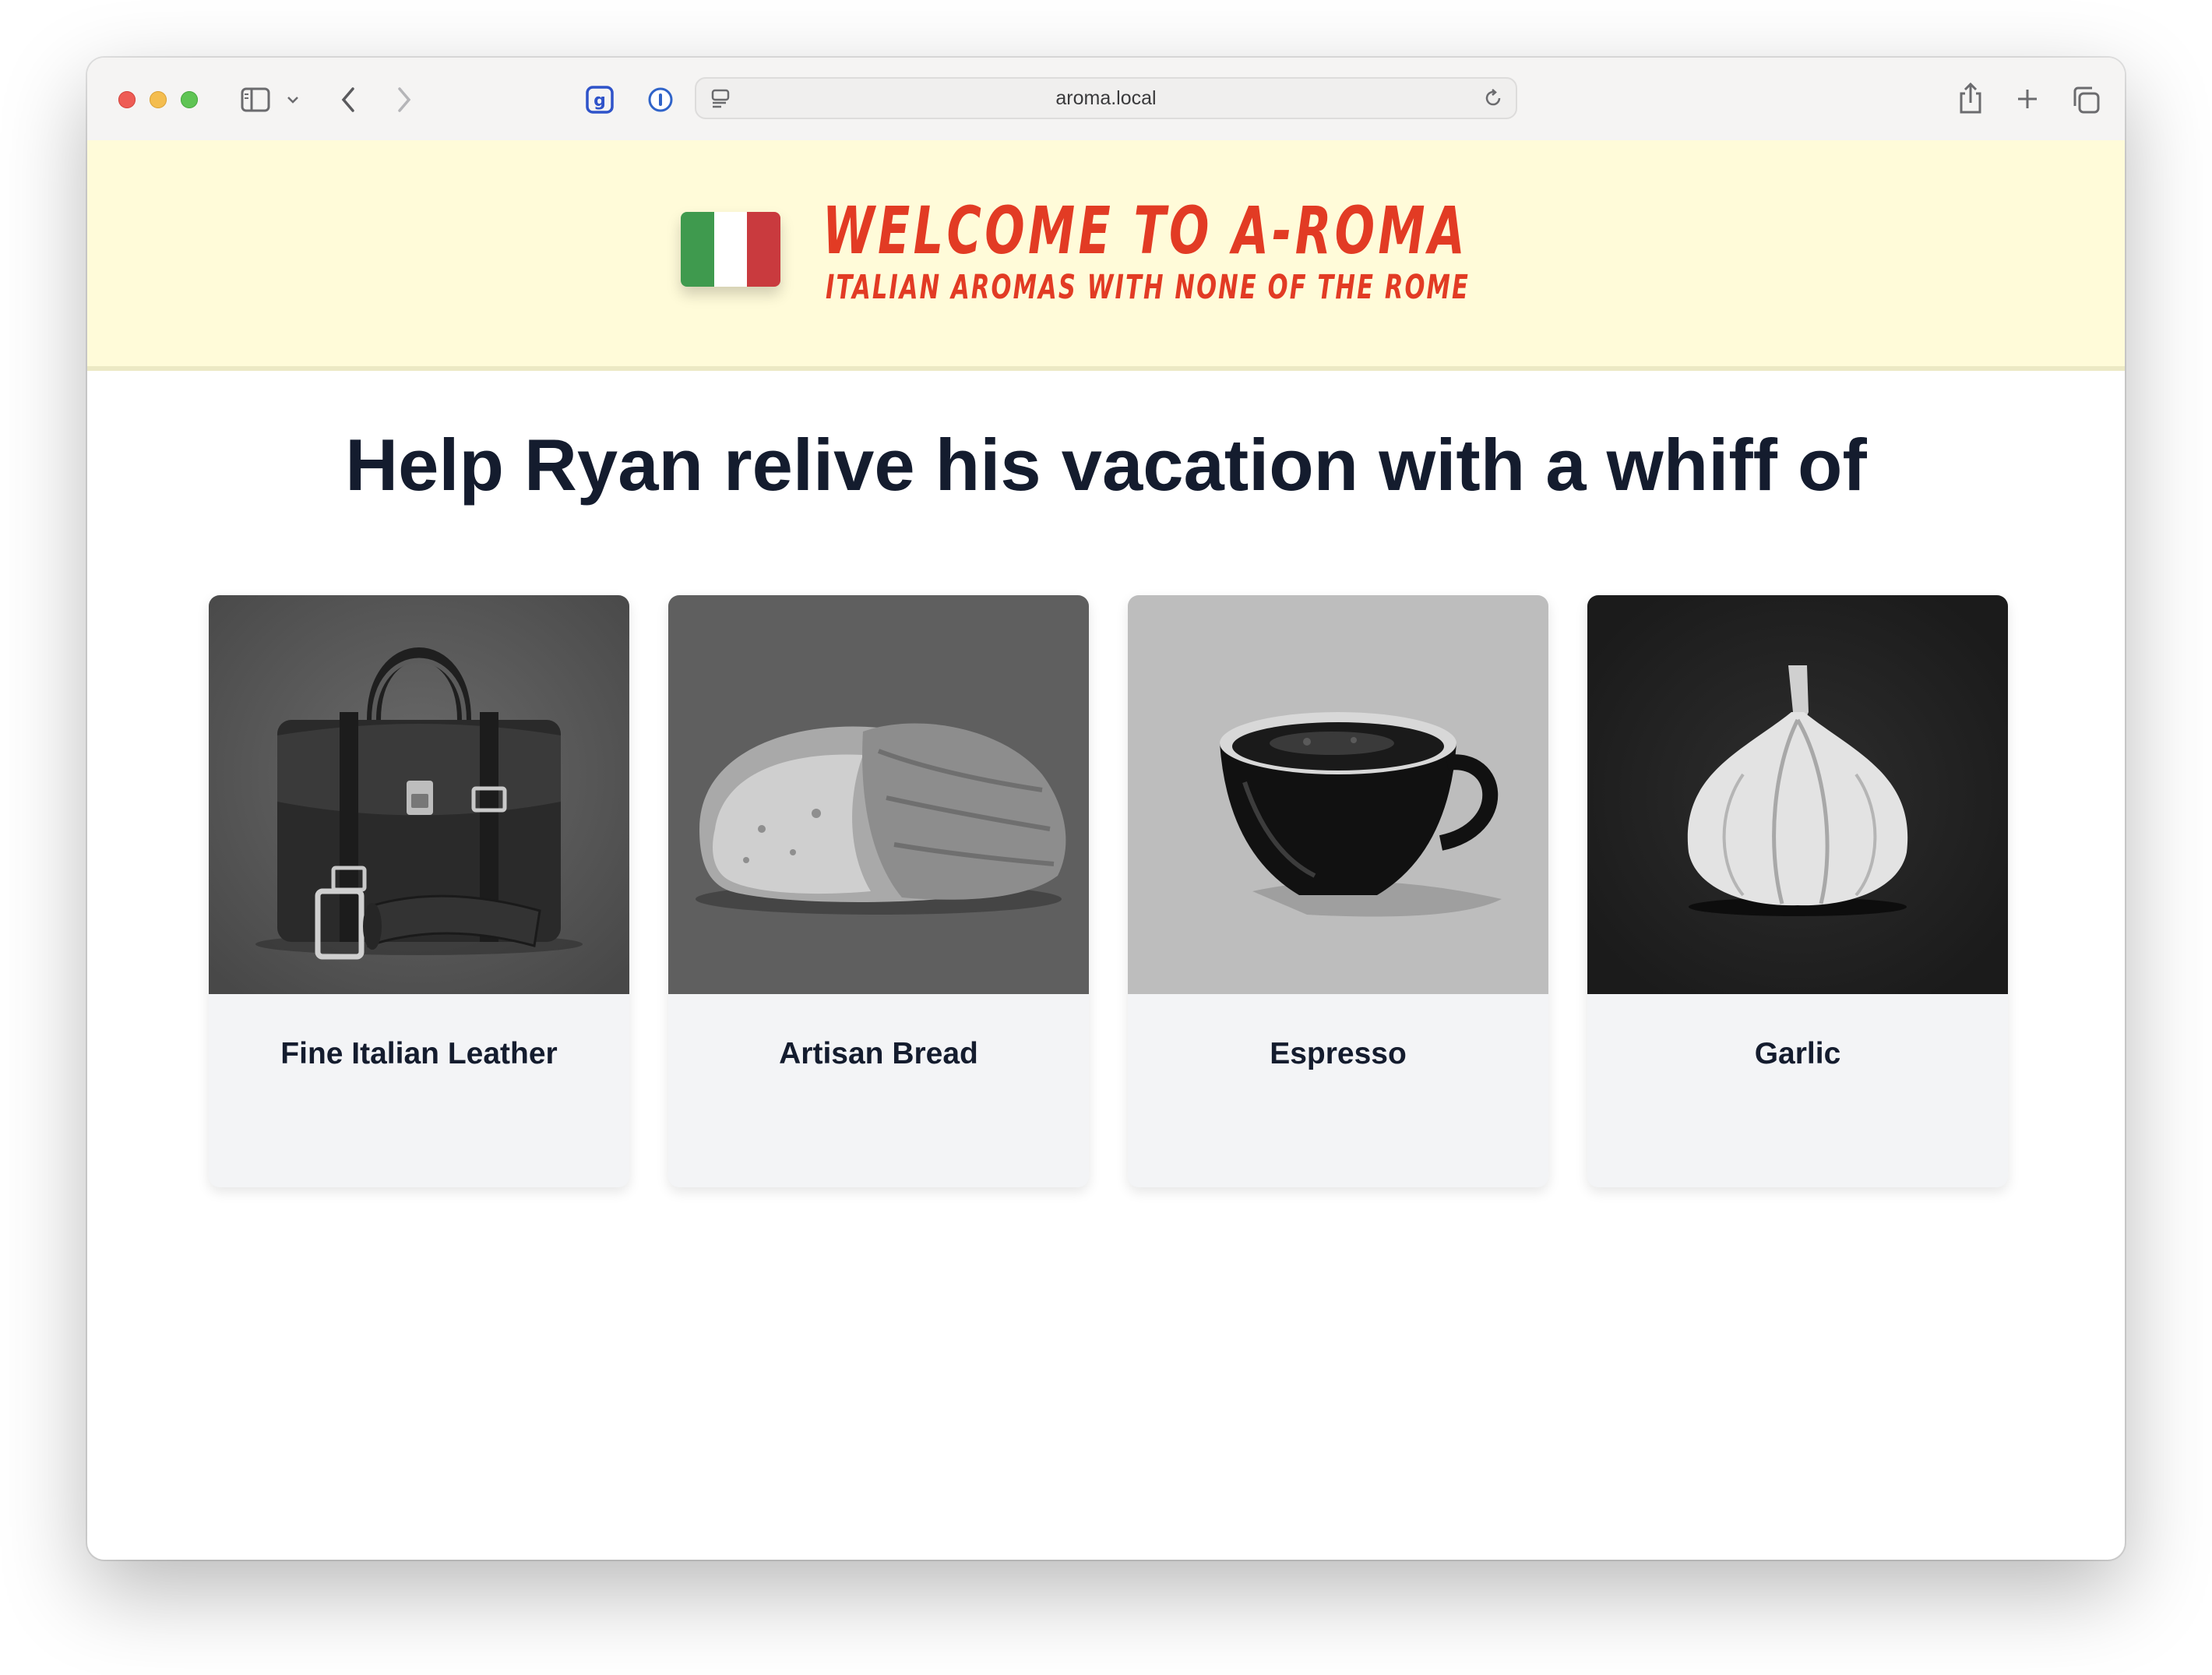  I want to click on bread-image, so click(878, 794).